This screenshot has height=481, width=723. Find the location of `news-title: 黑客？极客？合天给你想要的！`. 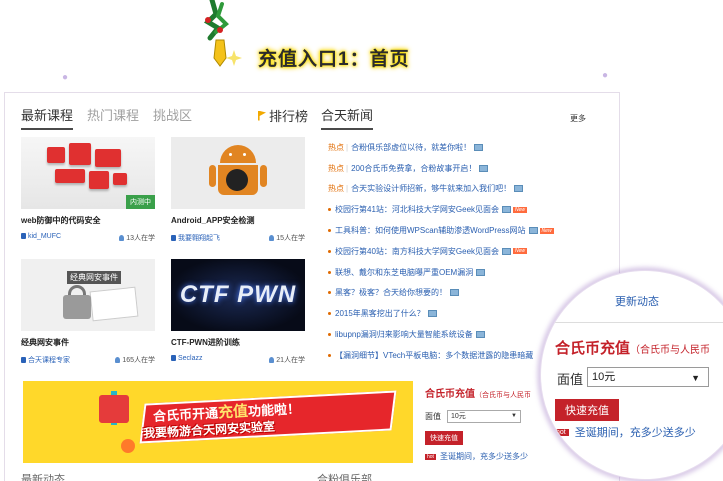

news-title: 黑客？极客？合天给你想要的！ is located at coordinates (391, 292).